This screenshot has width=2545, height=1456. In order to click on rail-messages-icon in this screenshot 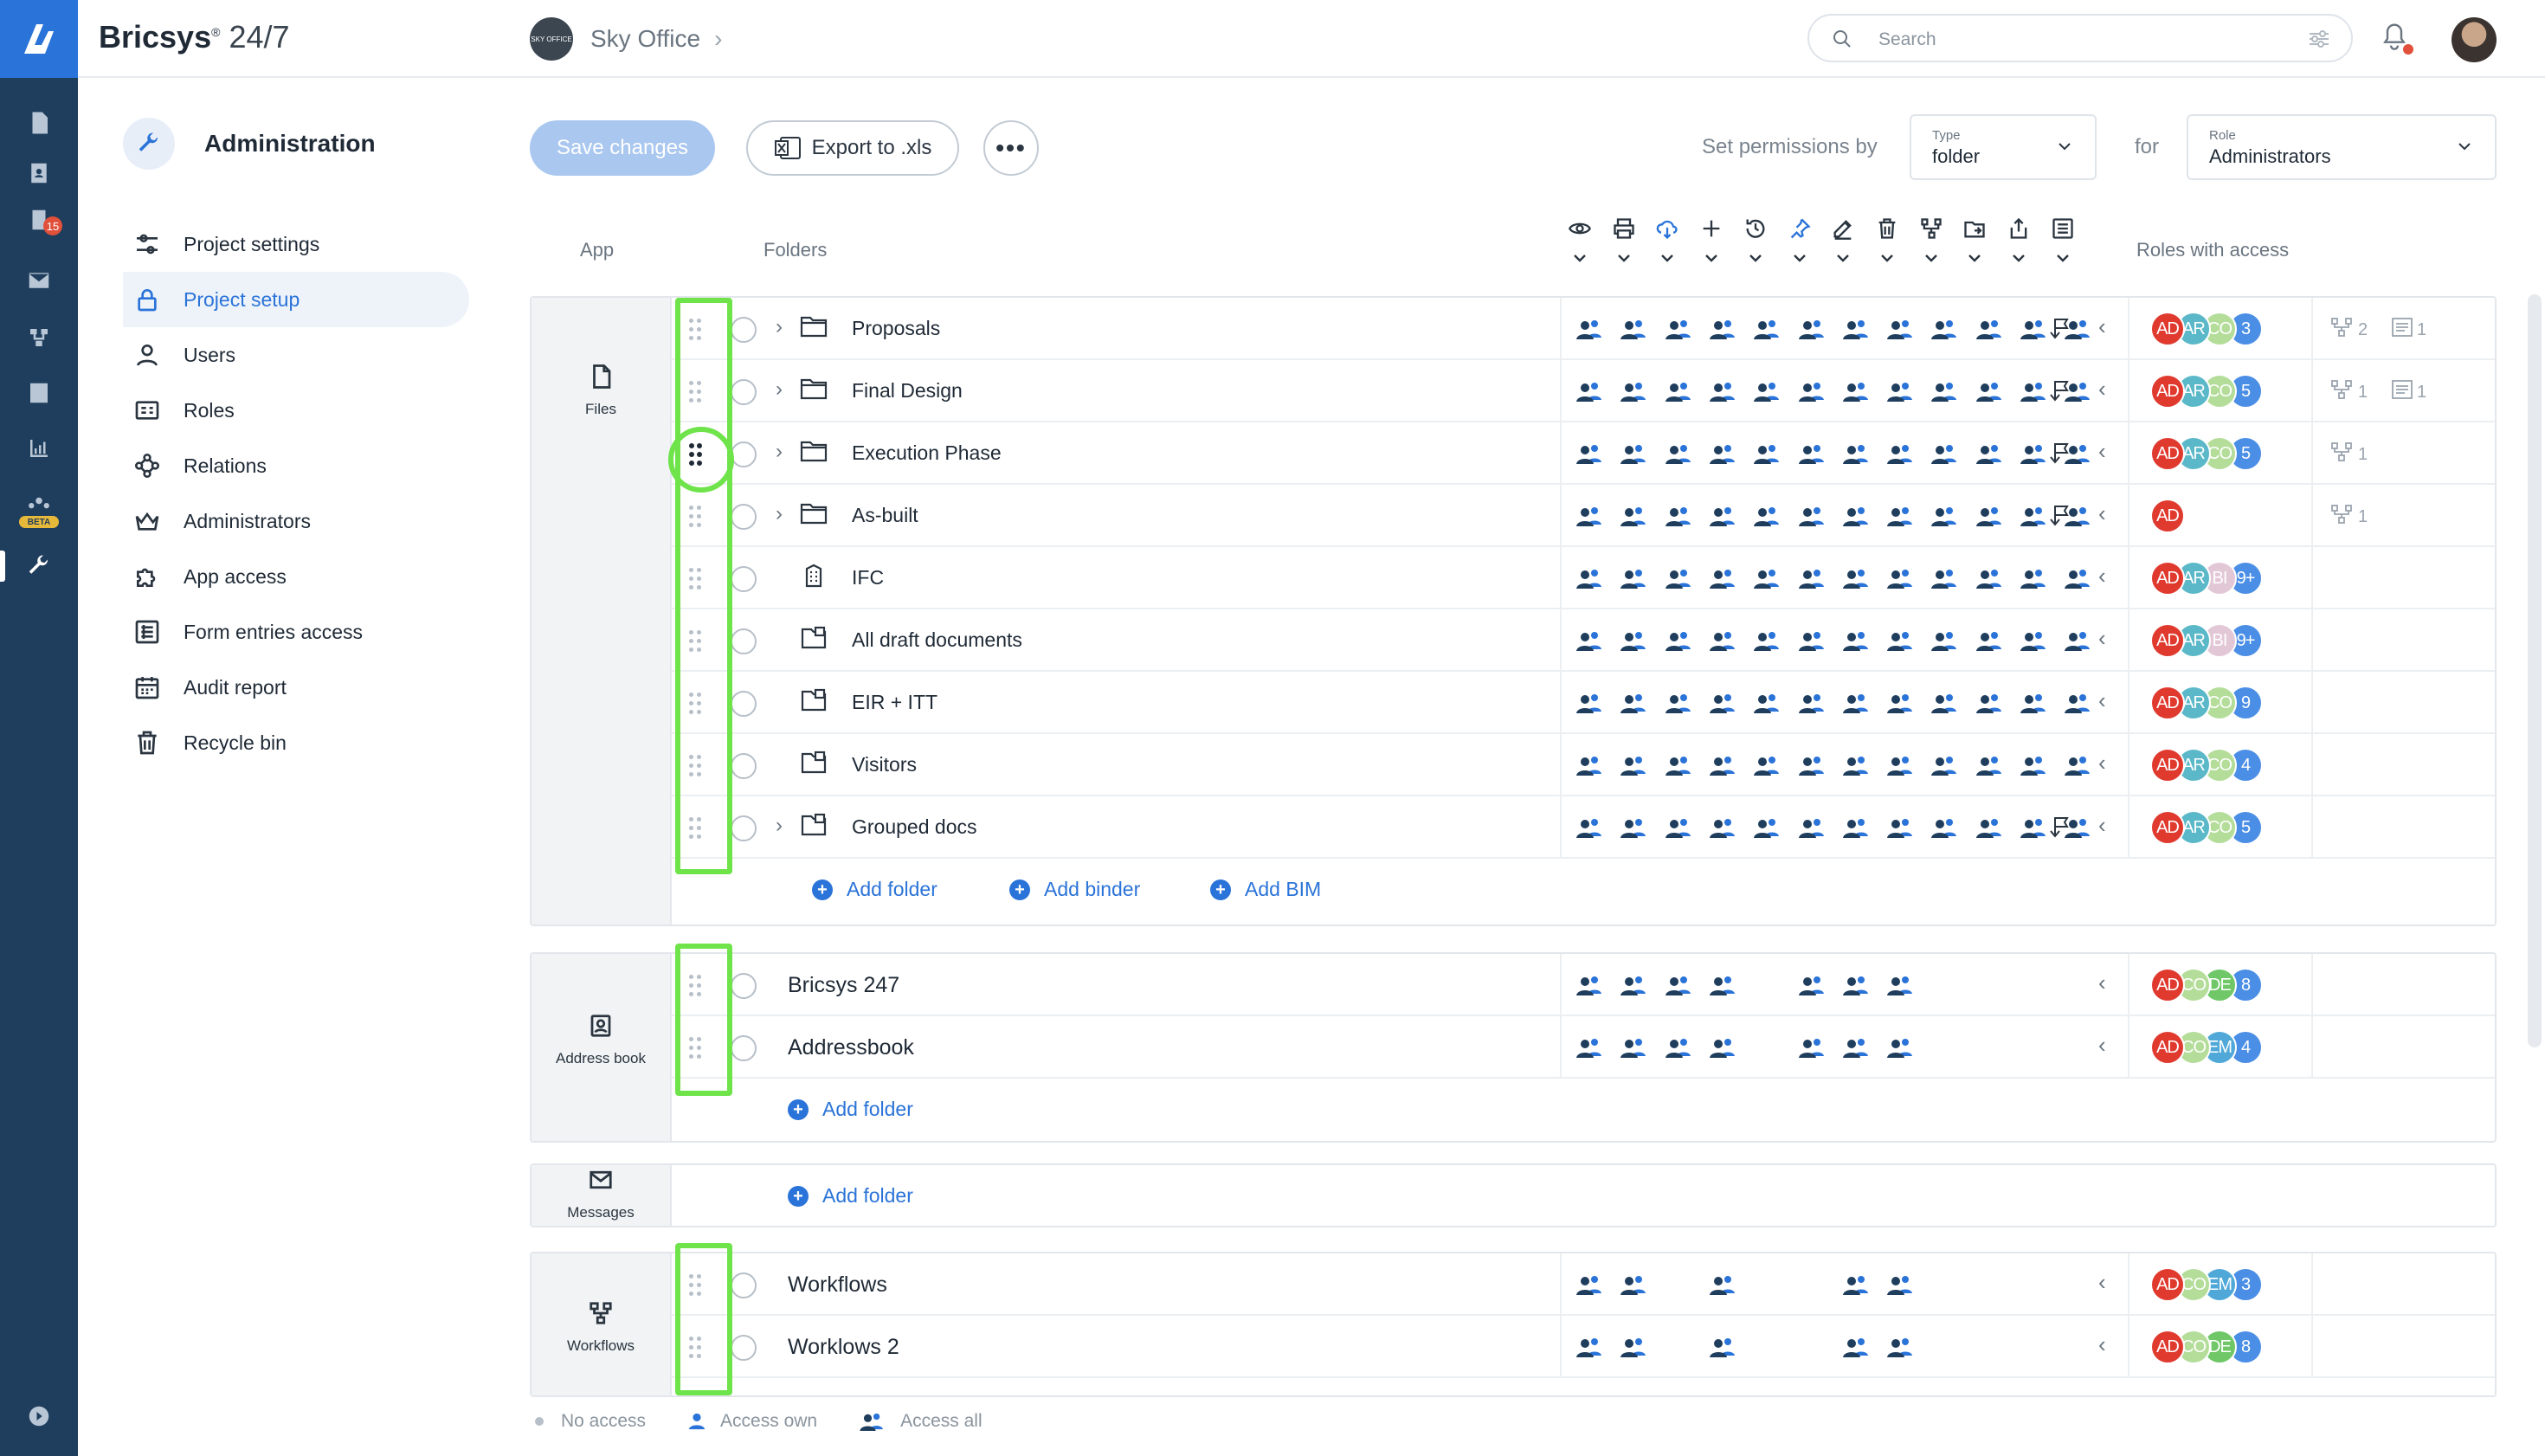, I will do `click(39, 280)`.